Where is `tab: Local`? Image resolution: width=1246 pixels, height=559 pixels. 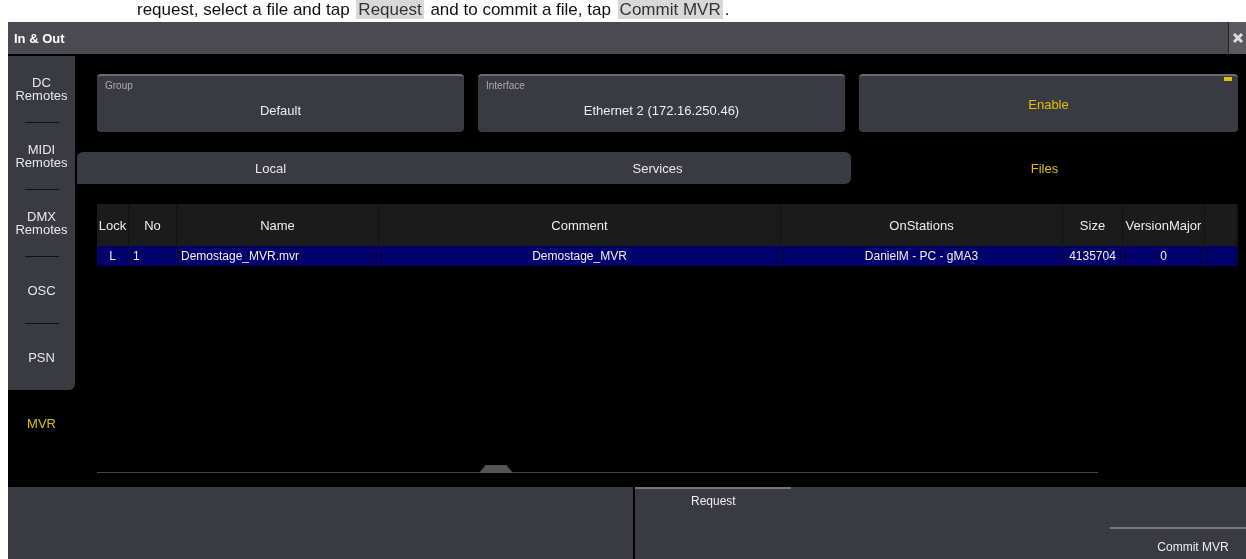
tab: Local is located at coordinates (270, 168).